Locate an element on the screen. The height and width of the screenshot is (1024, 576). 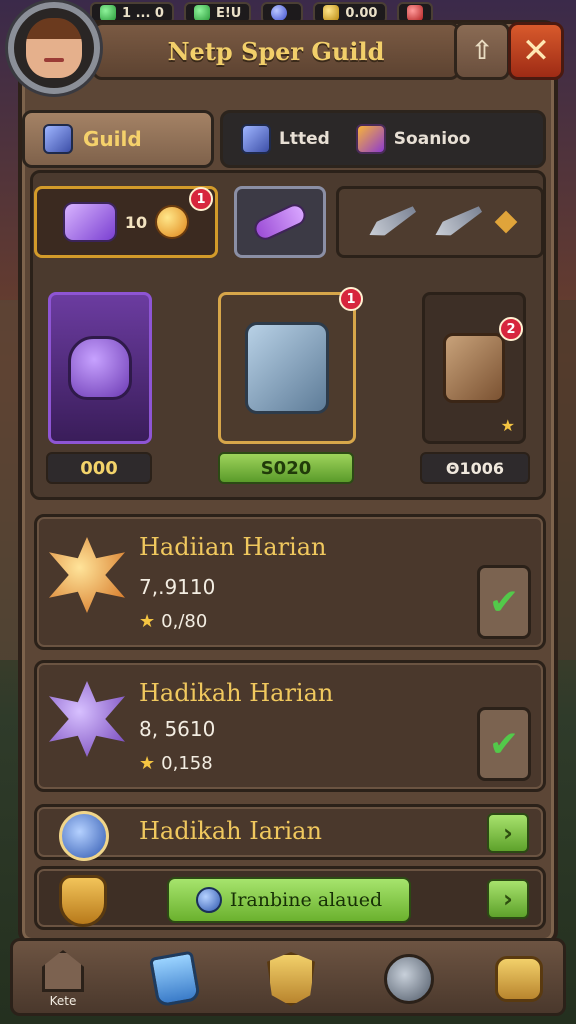
row-title: Hadiian Harian is located at coordinates (233, 547).